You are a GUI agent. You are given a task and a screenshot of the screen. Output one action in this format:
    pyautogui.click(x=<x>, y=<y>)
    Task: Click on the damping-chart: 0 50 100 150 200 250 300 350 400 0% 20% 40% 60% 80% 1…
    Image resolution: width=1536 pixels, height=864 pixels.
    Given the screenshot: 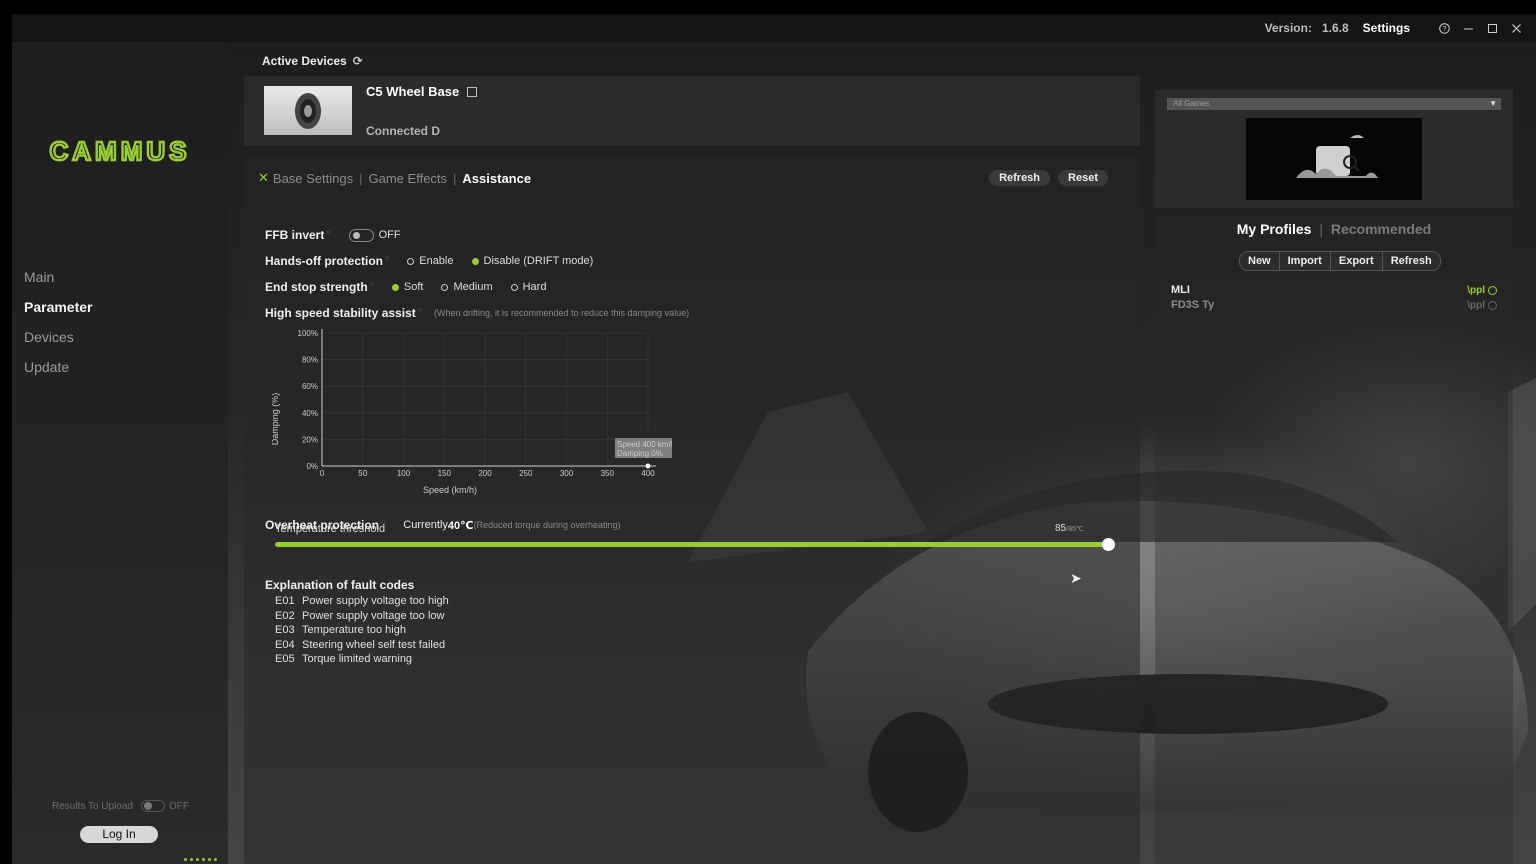 What is the action you would take?
    pyautogui.click(x=472, y=408)
    